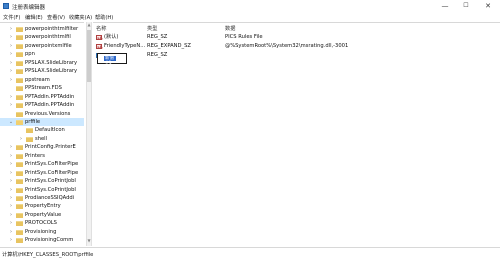 This screenshot has width=500, height=260. I want to click on menu-help: 帮助(H), so click(104, 17).